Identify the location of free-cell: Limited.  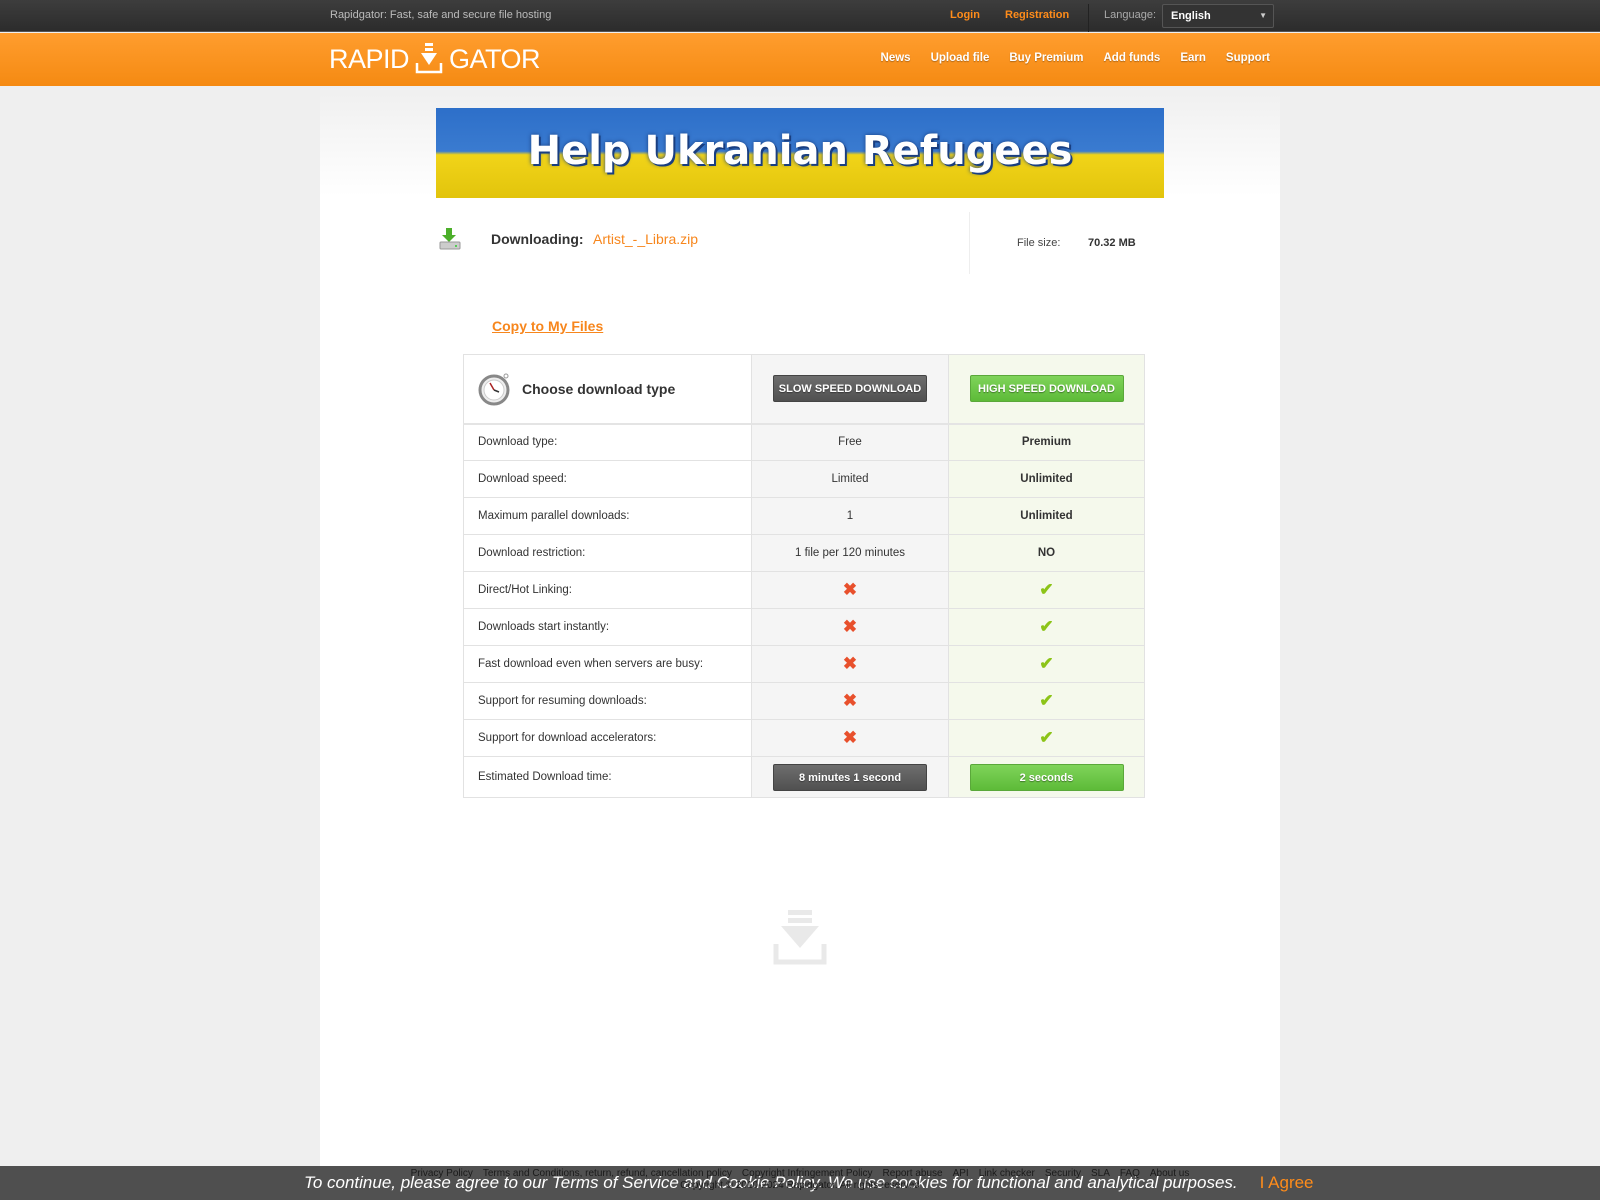
(850, 479).